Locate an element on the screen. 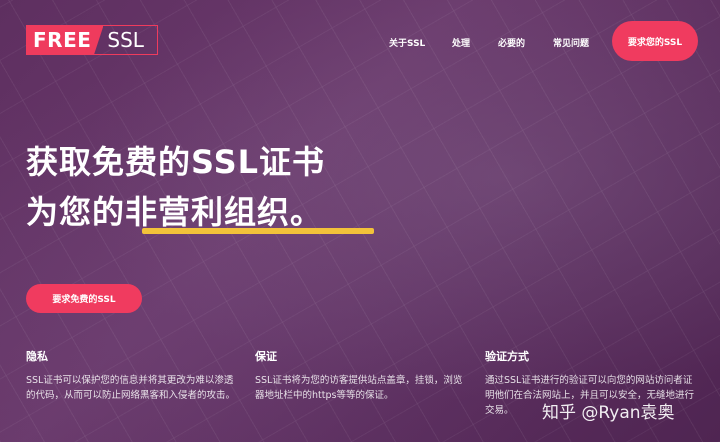 The height and width of the screenshot is (442, 720). feature-title: 隐私 is located at coordinates (37, 356).